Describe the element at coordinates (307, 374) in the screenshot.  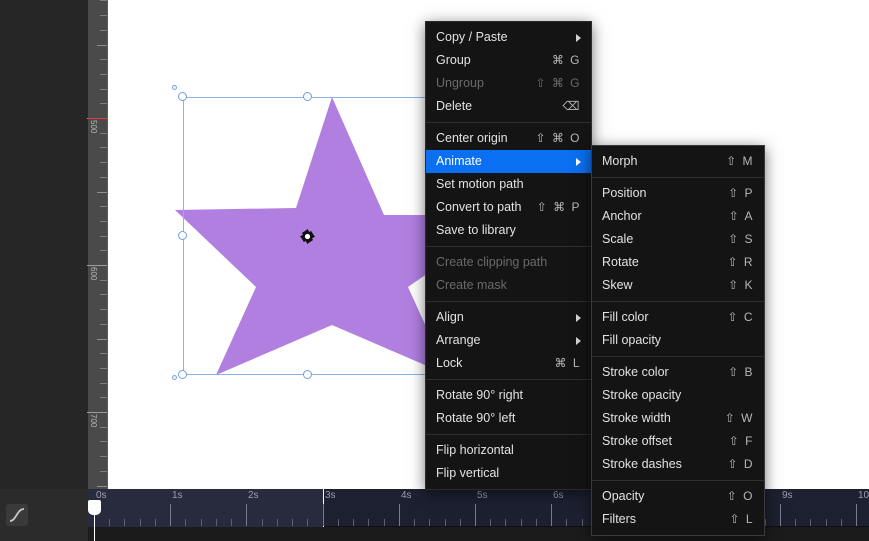
I see `handle-bottom-center` at that location.